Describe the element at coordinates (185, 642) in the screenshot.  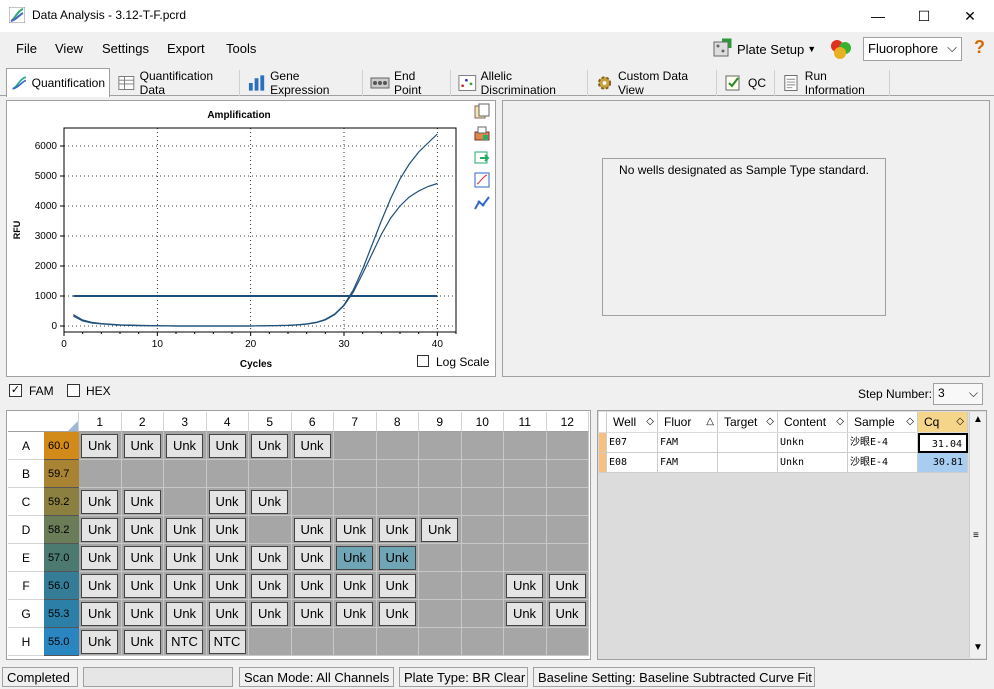
I see `plate-well: NTC` at that location.